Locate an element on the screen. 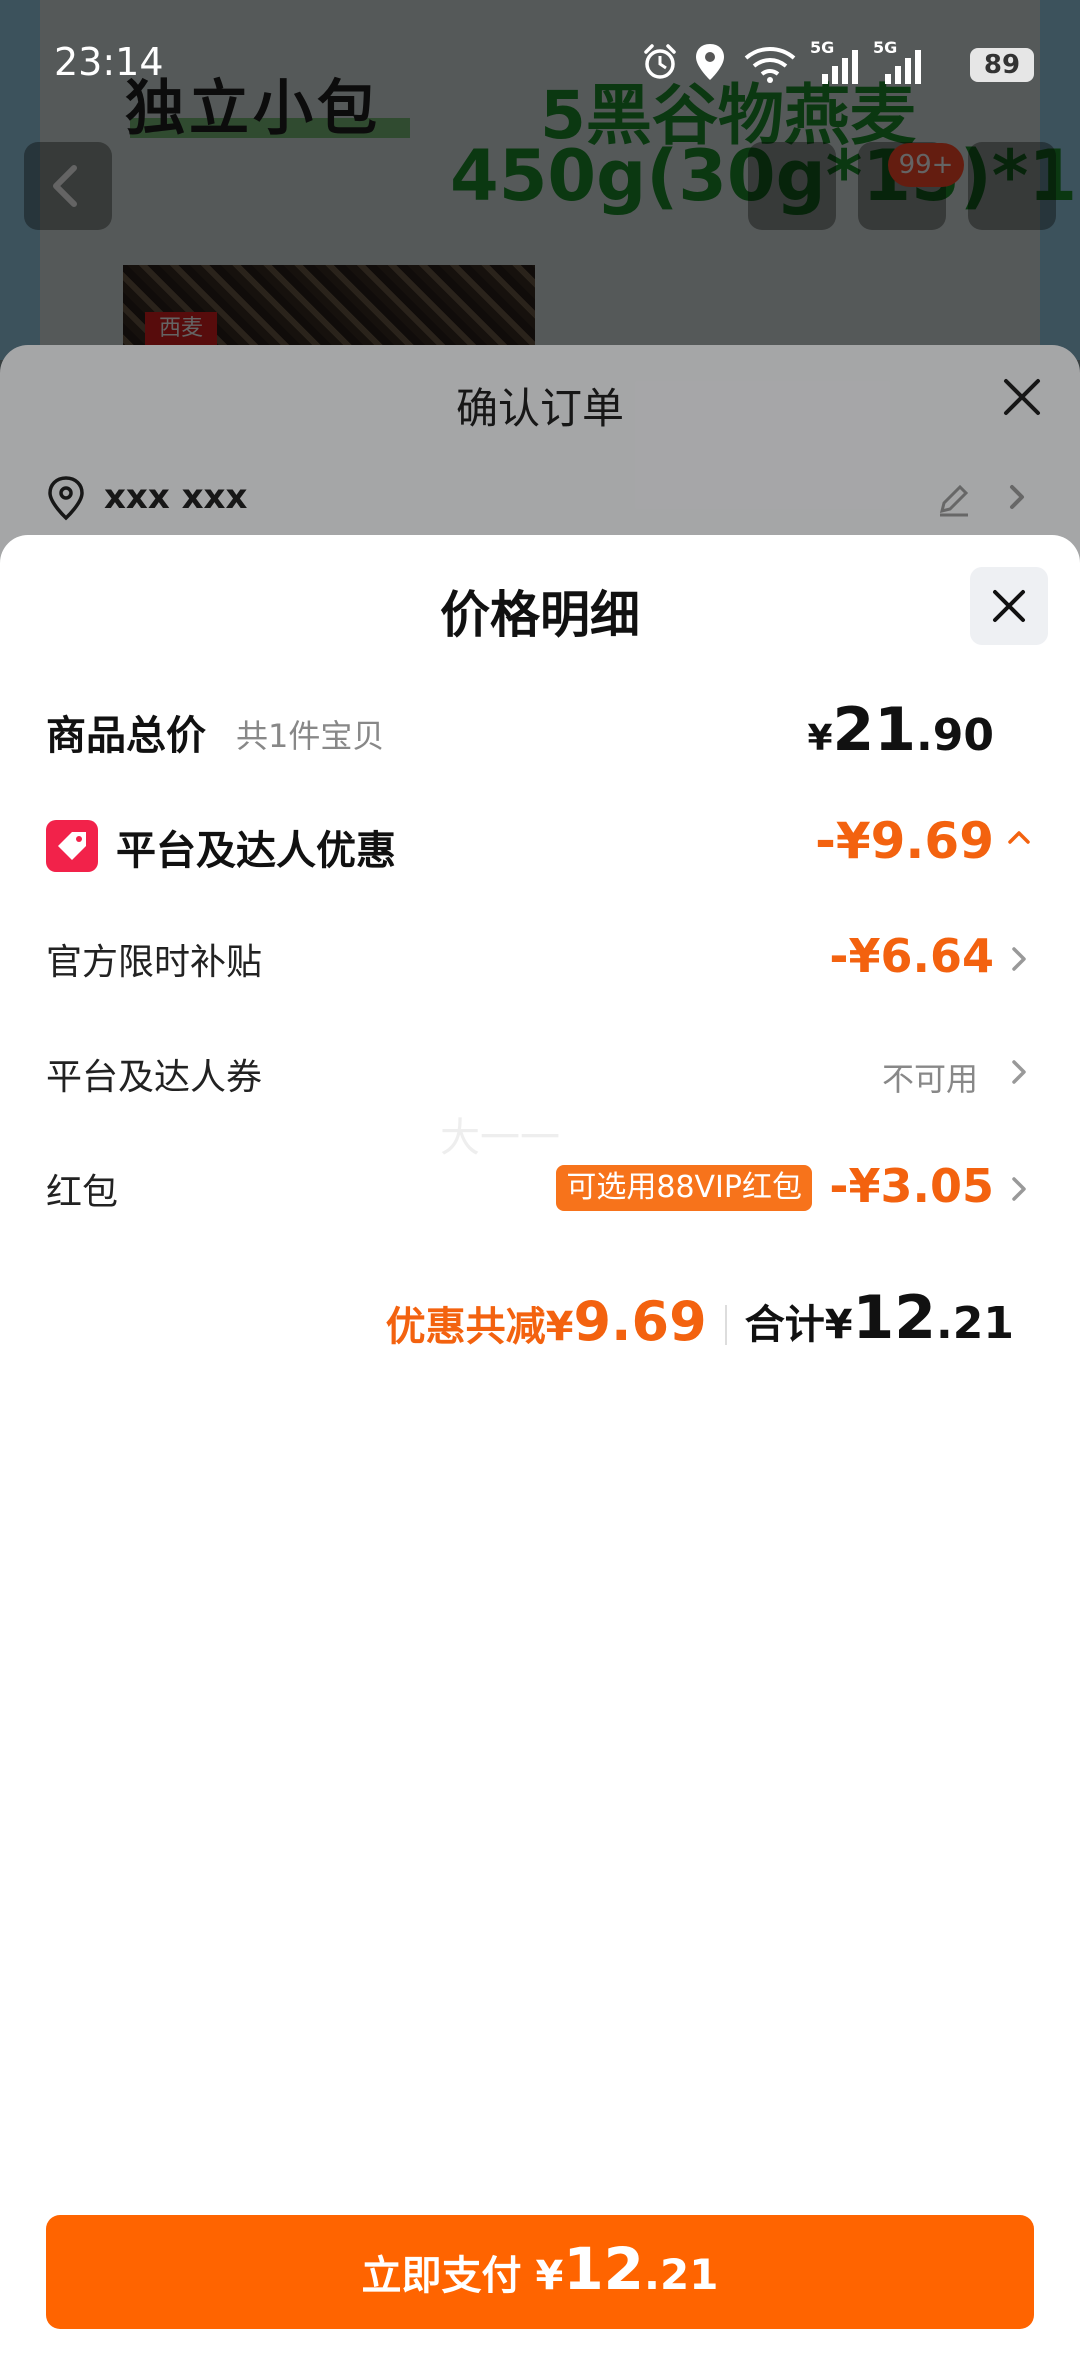 The image size is (1080, 2376). status-time: 23:14 is located at coordinates (109, 62).